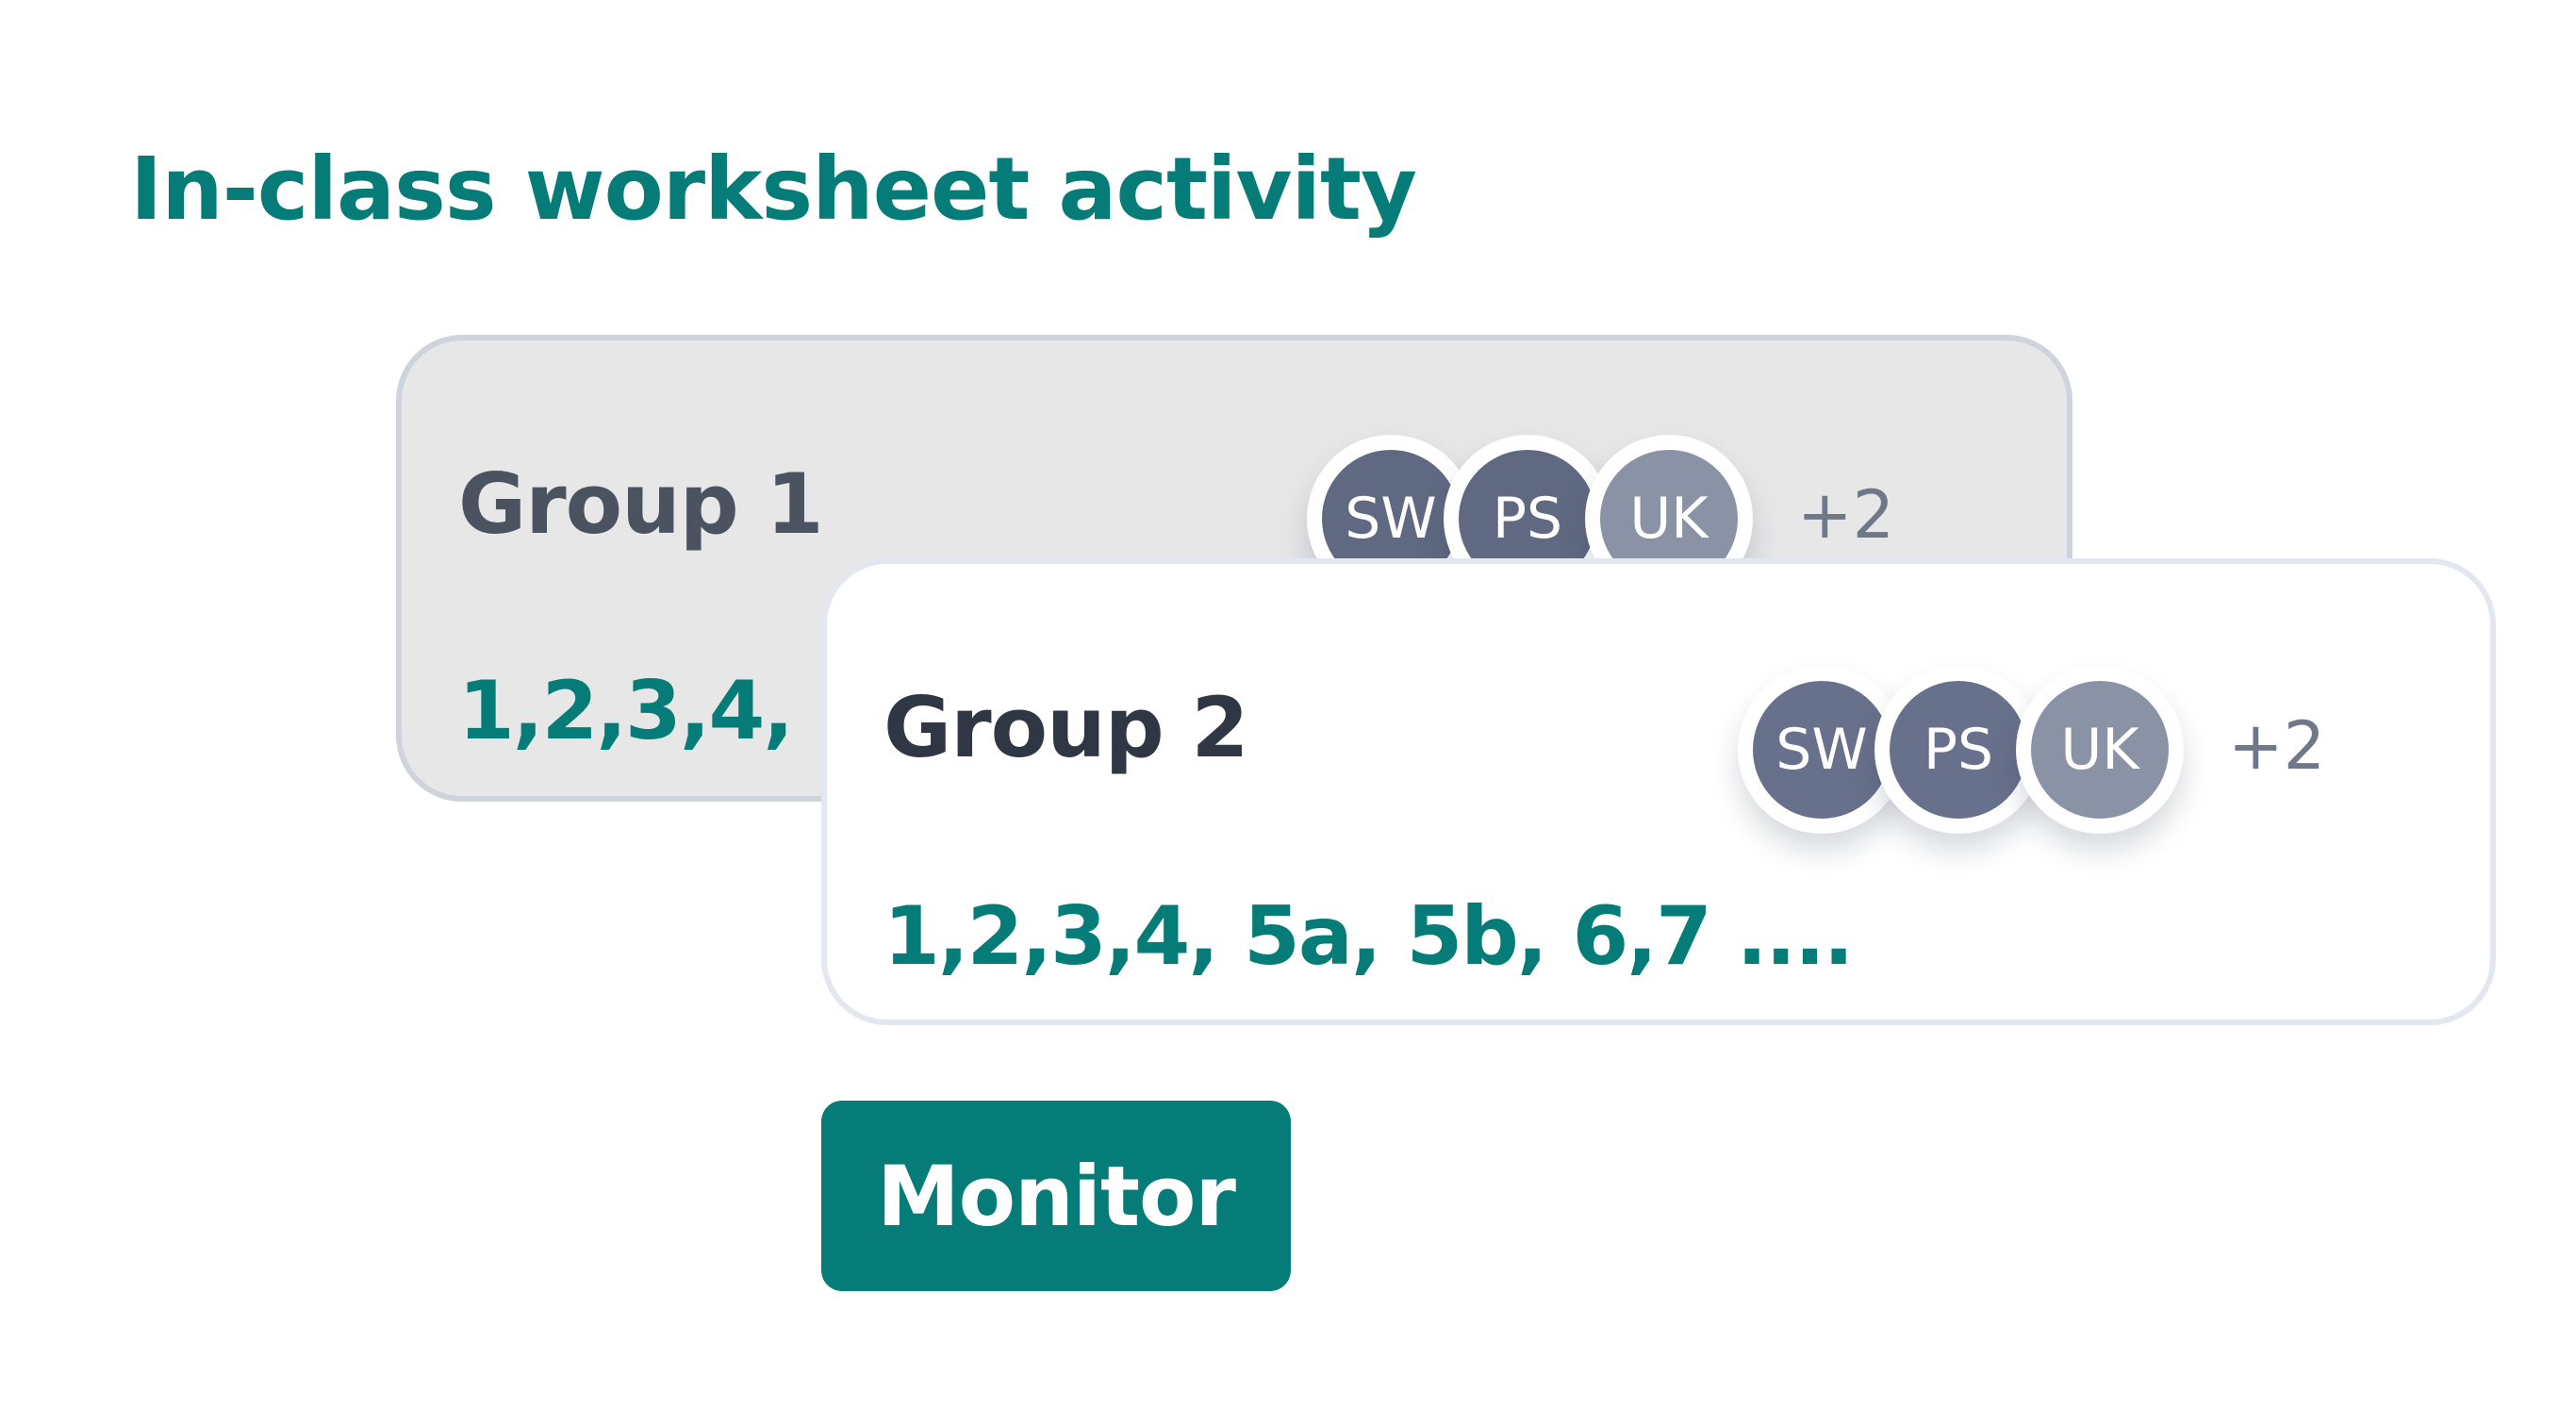  What do you see at coordinates (1056, 1196) in the screenshot?
I see `monitor-button: Monitor` at bounding box center [1056, 1196].